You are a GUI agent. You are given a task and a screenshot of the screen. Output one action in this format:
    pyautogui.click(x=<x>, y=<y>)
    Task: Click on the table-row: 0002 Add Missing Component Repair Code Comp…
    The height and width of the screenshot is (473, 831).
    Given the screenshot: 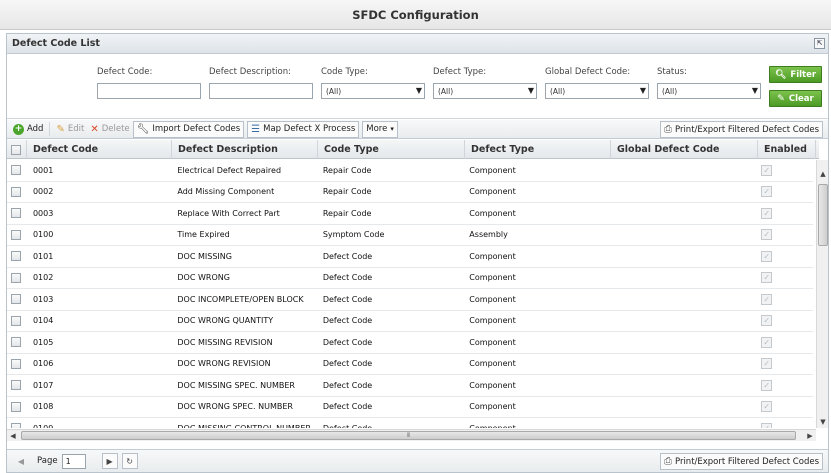 What is the action you would take?
    pyautogui.click(x=410, y=192)
    